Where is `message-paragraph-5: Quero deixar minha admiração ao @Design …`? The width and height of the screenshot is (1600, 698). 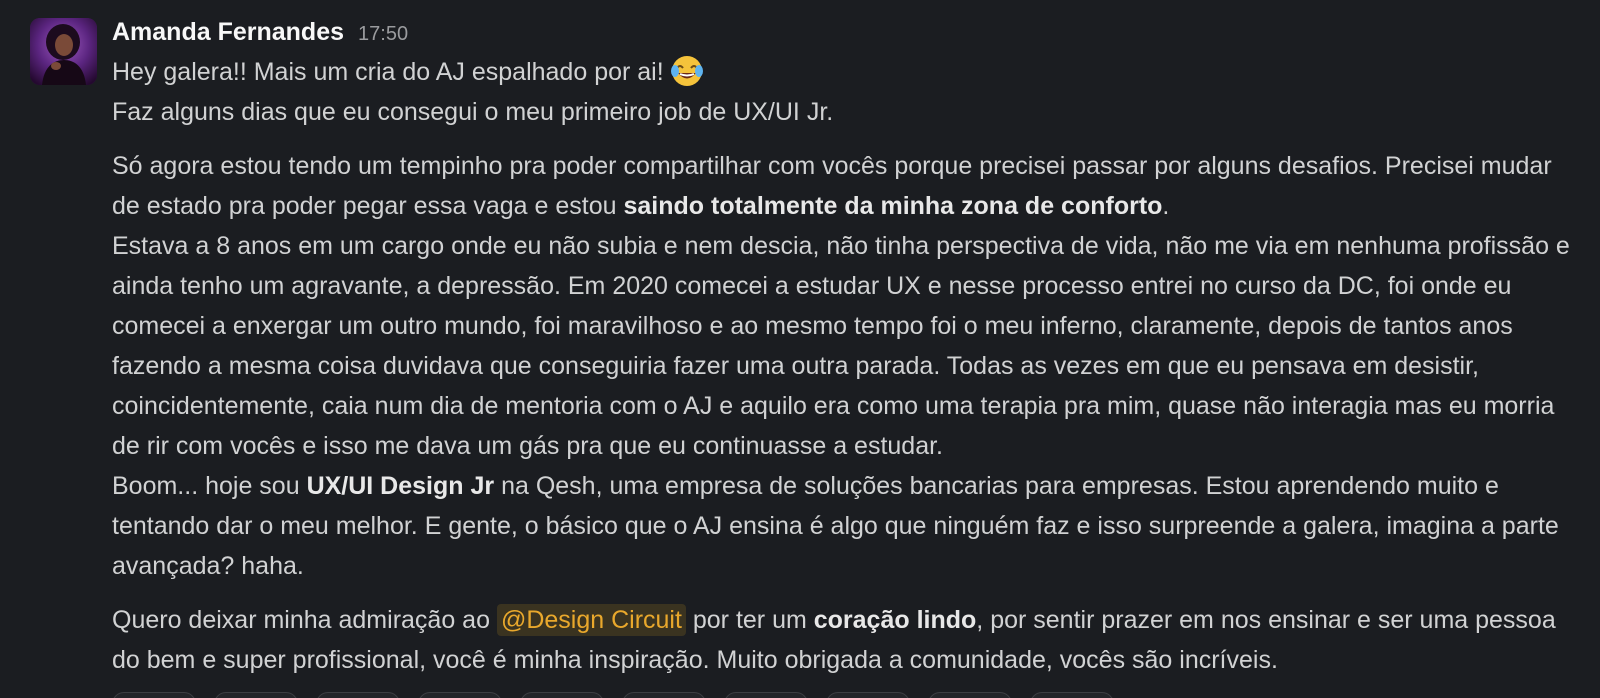 message-paragraph-5: Quero deixar minha admiração ao @Design … is located at coordinates (842, 640).